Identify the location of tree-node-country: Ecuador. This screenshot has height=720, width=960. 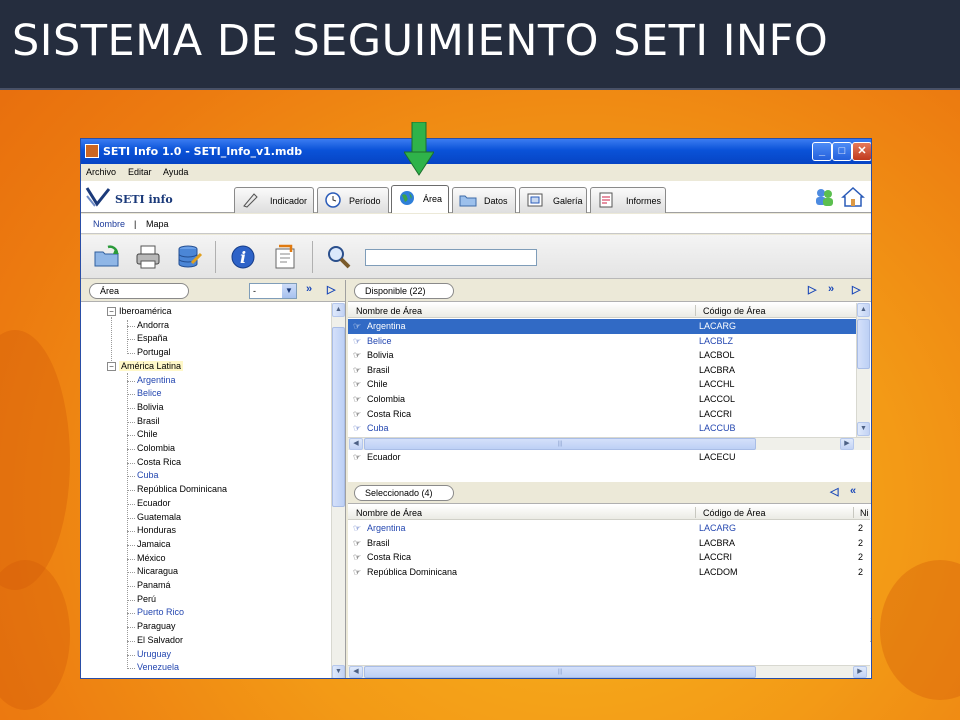
(154, 503).